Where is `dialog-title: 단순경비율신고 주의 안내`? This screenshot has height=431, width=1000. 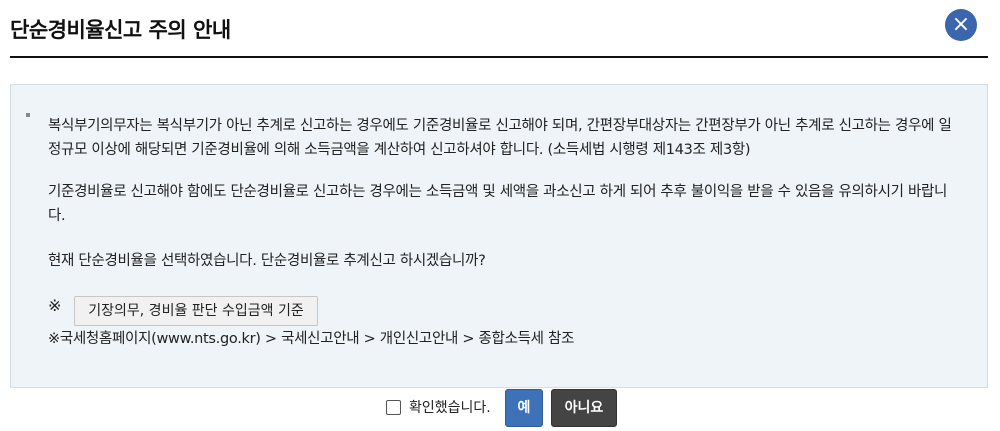 dialog-title: 단순경비율신고 주의 안내 is located at coordinates (120, 30).